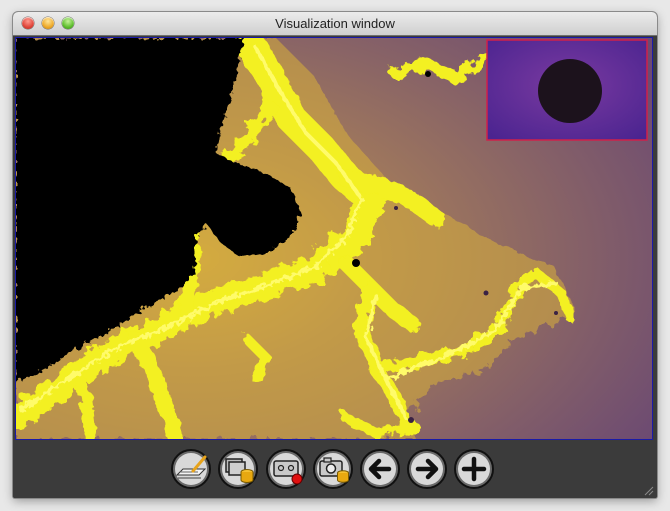  I want to click on window-title: Visualization window, so click(335, 23).